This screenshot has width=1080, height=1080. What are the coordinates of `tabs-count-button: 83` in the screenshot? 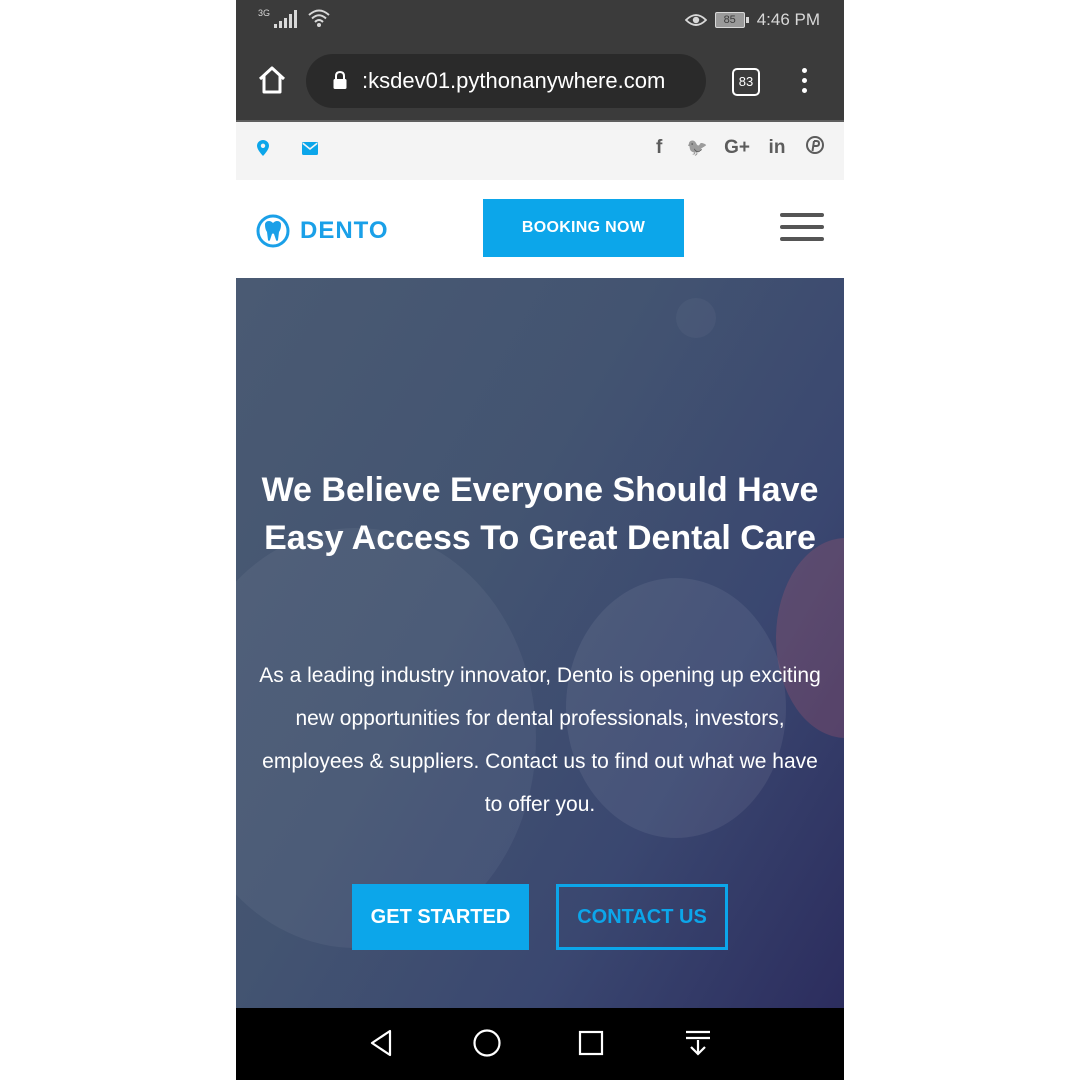 It's located at (746, 82).